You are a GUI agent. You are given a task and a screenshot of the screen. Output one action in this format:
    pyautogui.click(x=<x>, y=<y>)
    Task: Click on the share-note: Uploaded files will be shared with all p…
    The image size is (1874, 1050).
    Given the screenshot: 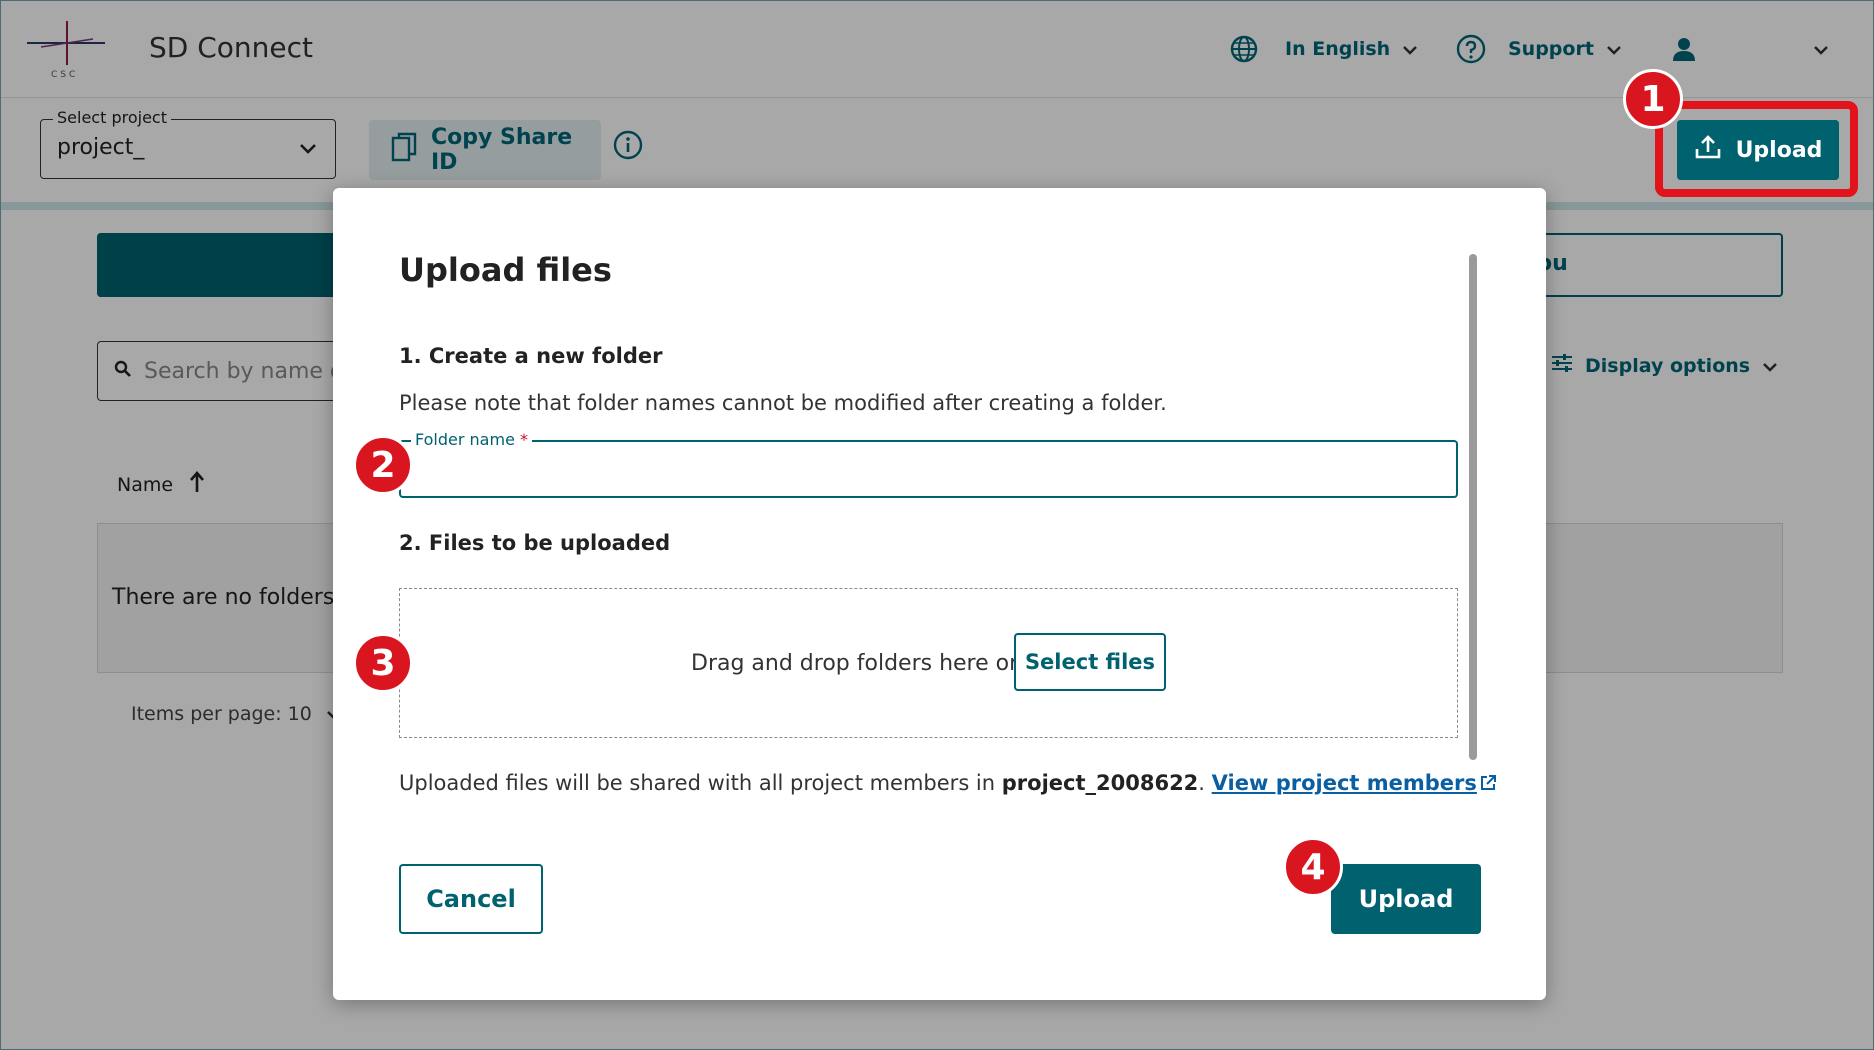 What is the action you would take?
    pyautogui.click(x=948, y=783)
    